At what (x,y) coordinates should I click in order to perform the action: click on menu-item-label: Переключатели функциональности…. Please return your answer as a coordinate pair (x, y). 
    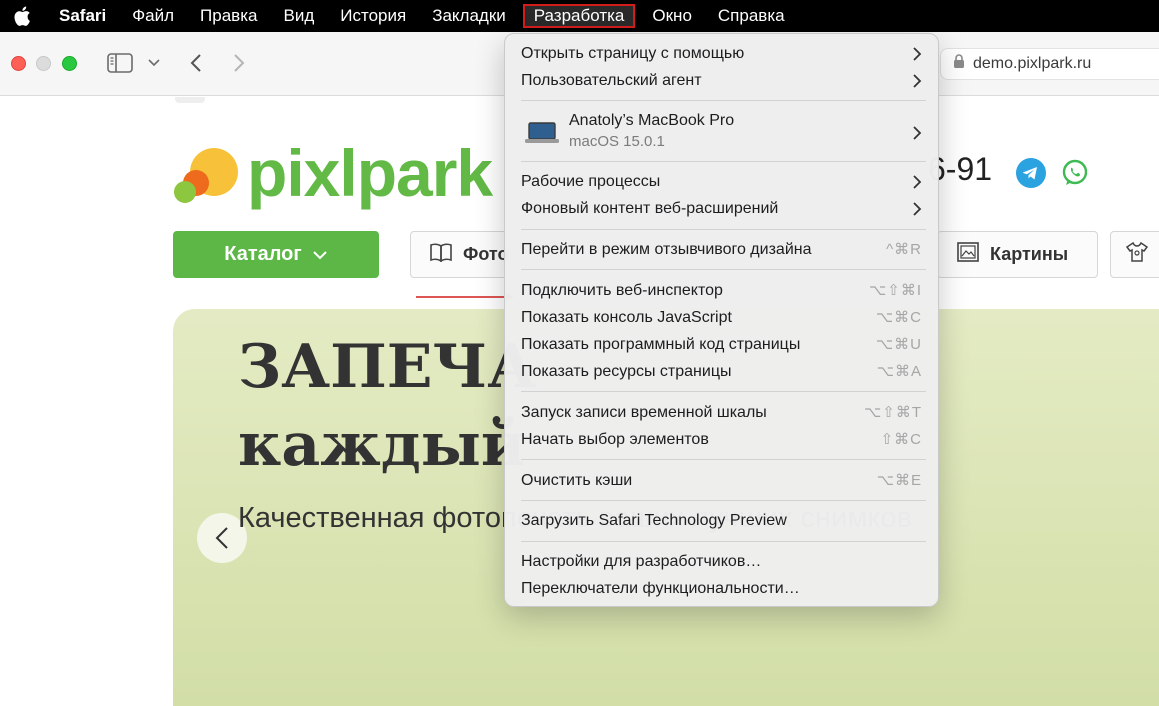
    Looking at the image, I should click on (660, 588).